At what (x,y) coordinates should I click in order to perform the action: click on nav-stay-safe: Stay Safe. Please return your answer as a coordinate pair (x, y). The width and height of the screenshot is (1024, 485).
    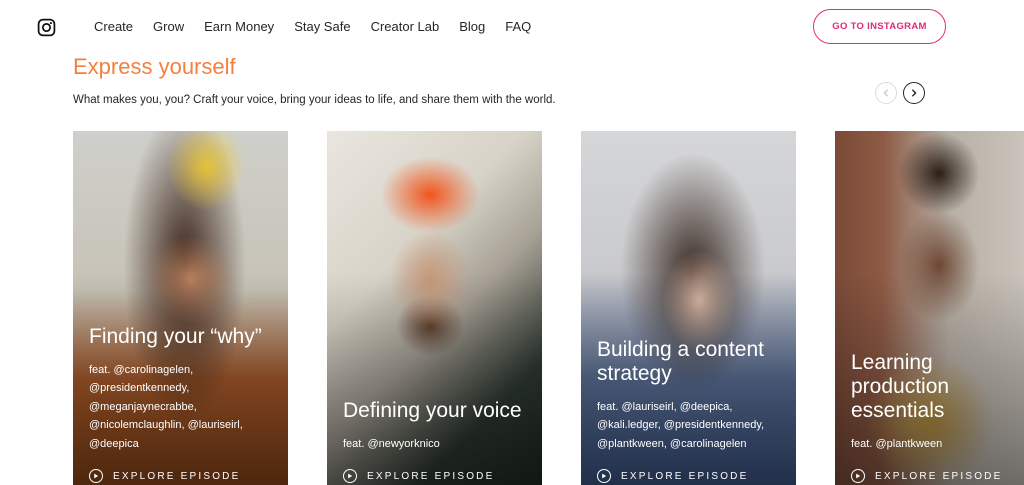
    Looking at the image, I should click on (322, 26).